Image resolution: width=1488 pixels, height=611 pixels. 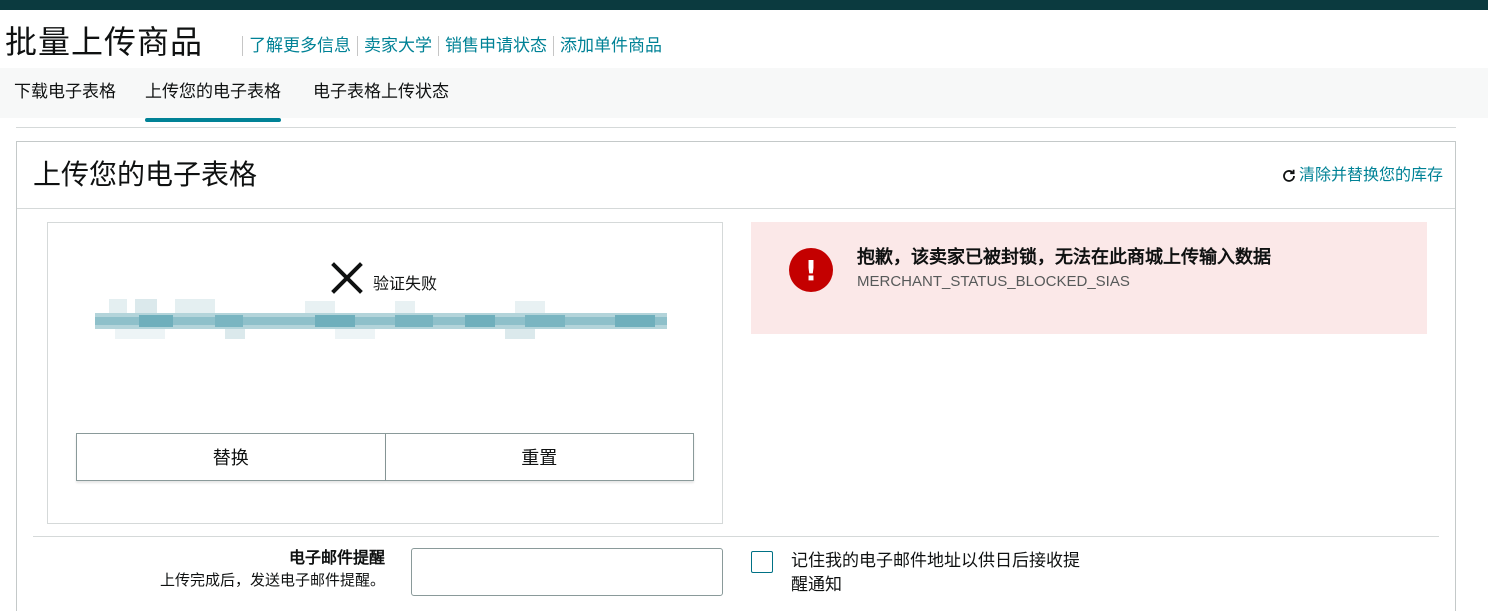 I want to click on tab-upload-spreadsheet: 上传您的电子表格, so click(x=213, y=101).